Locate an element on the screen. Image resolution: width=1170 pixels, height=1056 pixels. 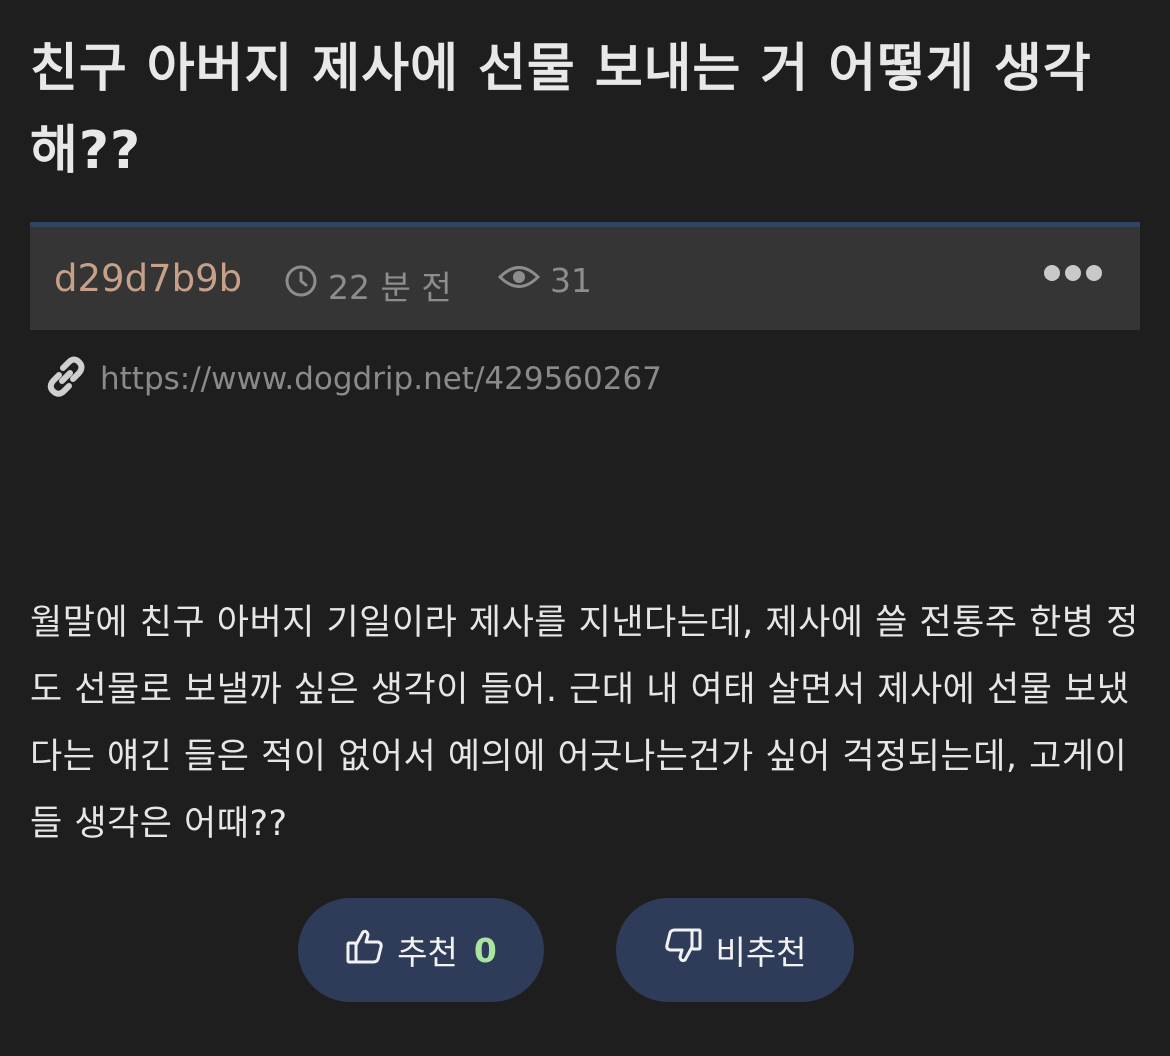
post-views: 31 is located at coordinates (544, 280).